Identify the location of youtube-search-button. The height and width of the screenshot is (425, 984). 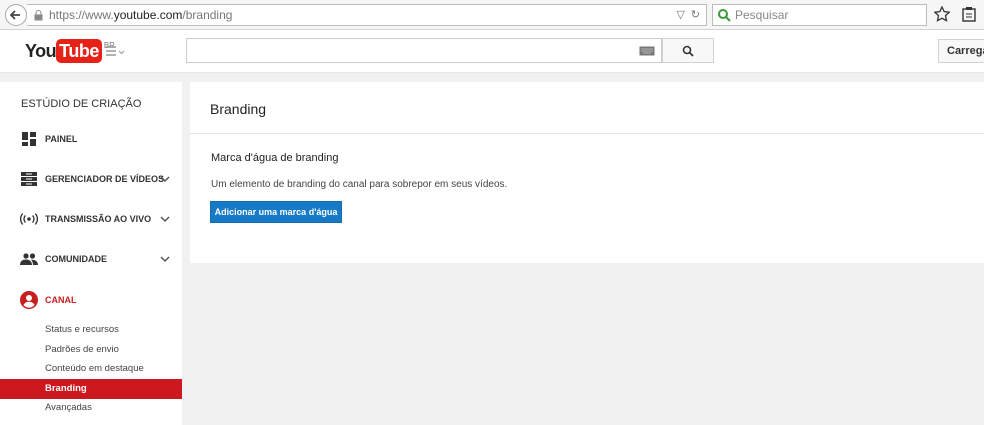
(688, 50).